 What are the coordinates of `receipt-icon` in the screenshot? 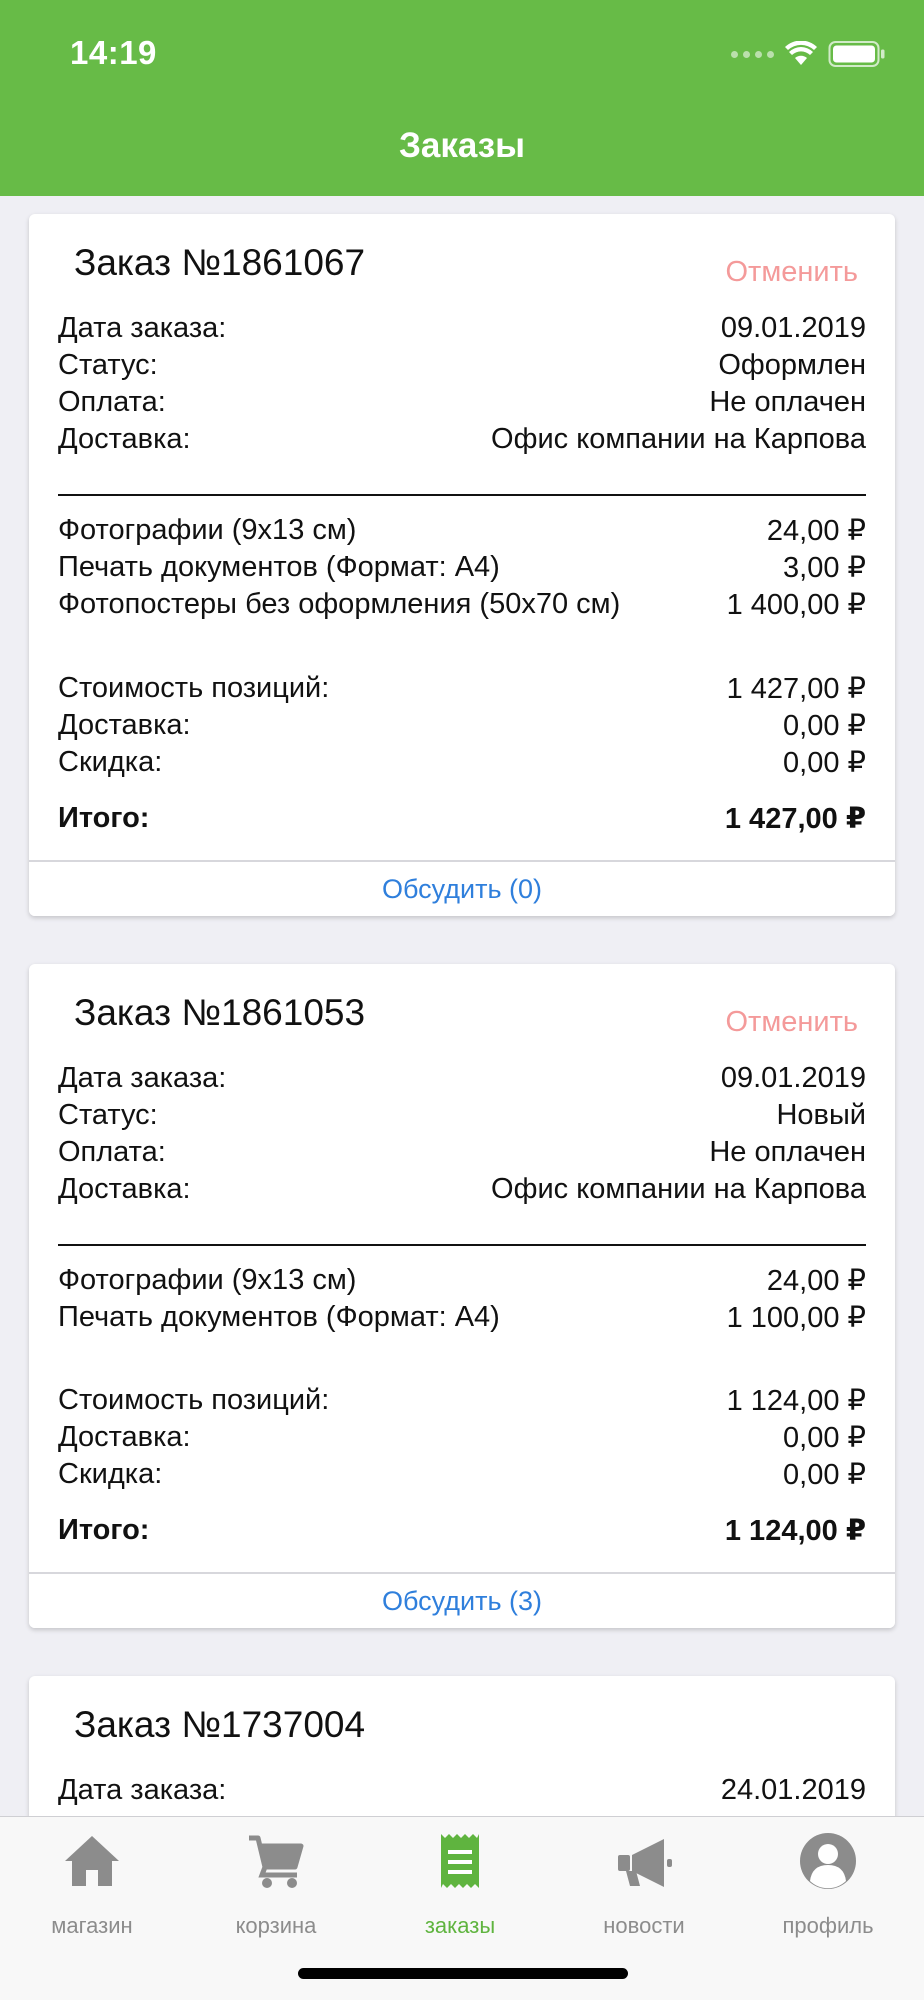 It's located at (460, 1861).